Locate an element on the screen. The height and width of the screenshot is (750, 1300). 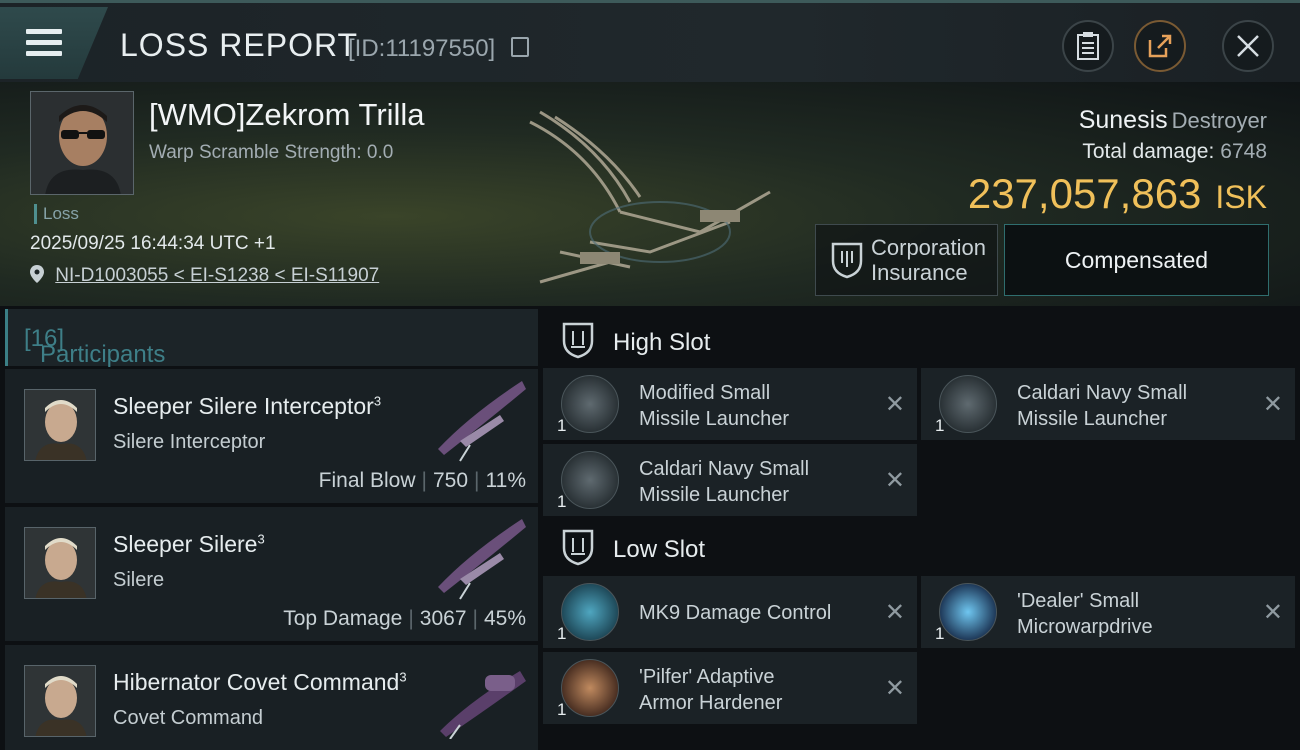
menu-icon is located at coordinates (44, 44).